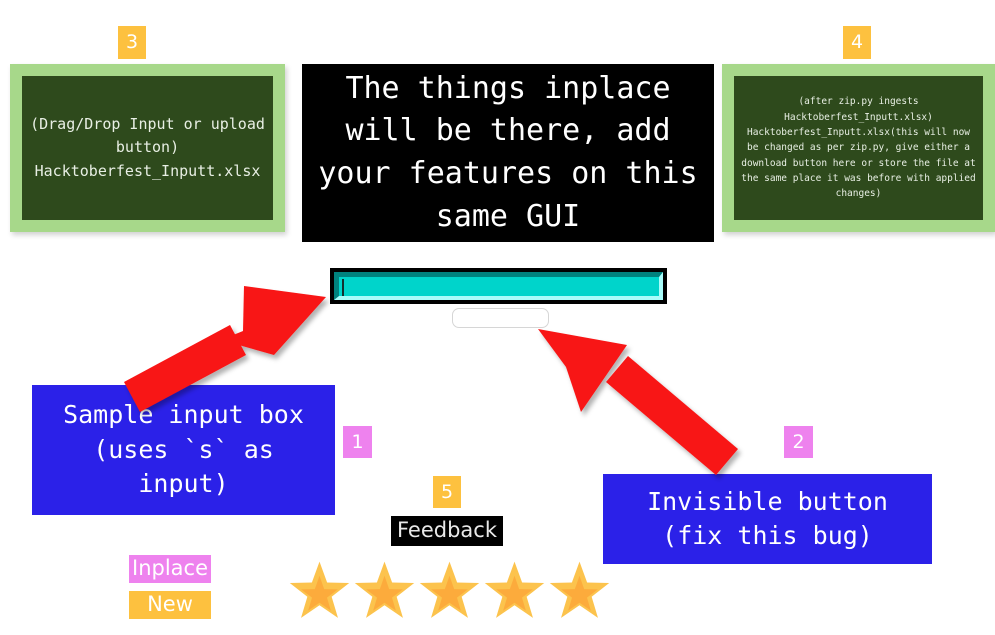 The height and width of the screenshot is (635, 995). I want to click on step-badge-3: 3, so click(132, 42).